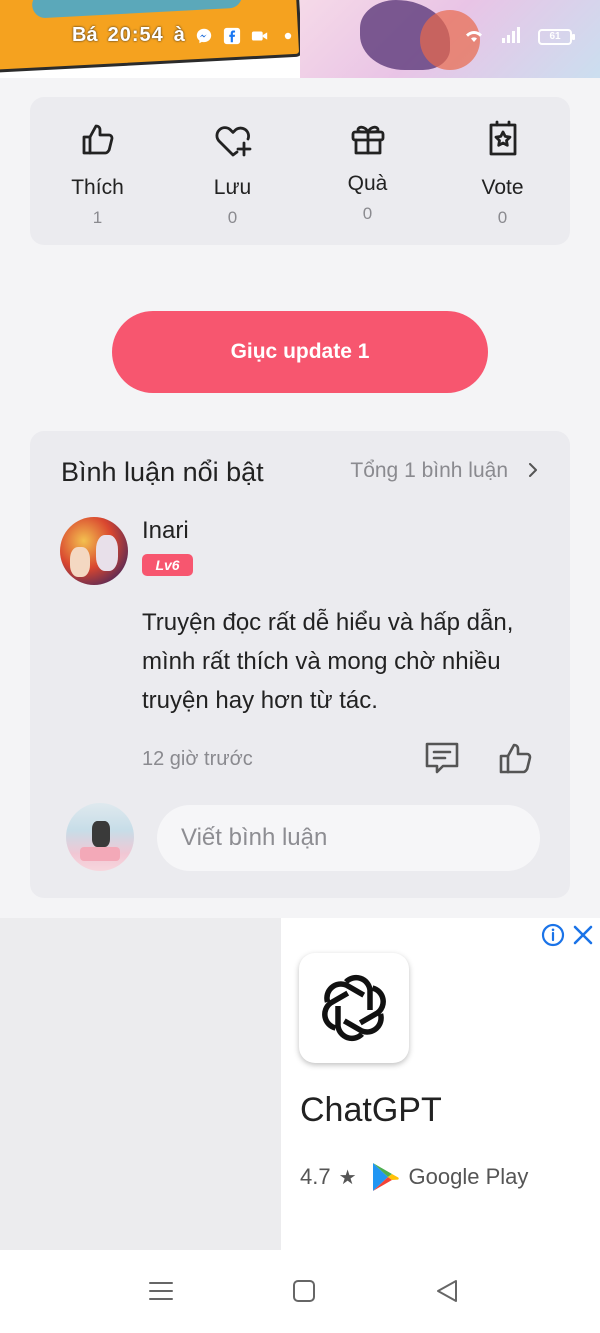  What do you see at coordinates (97, 187) in the screenshot?
I see `reaction-label: Thích` at bounding box center [97, 187].